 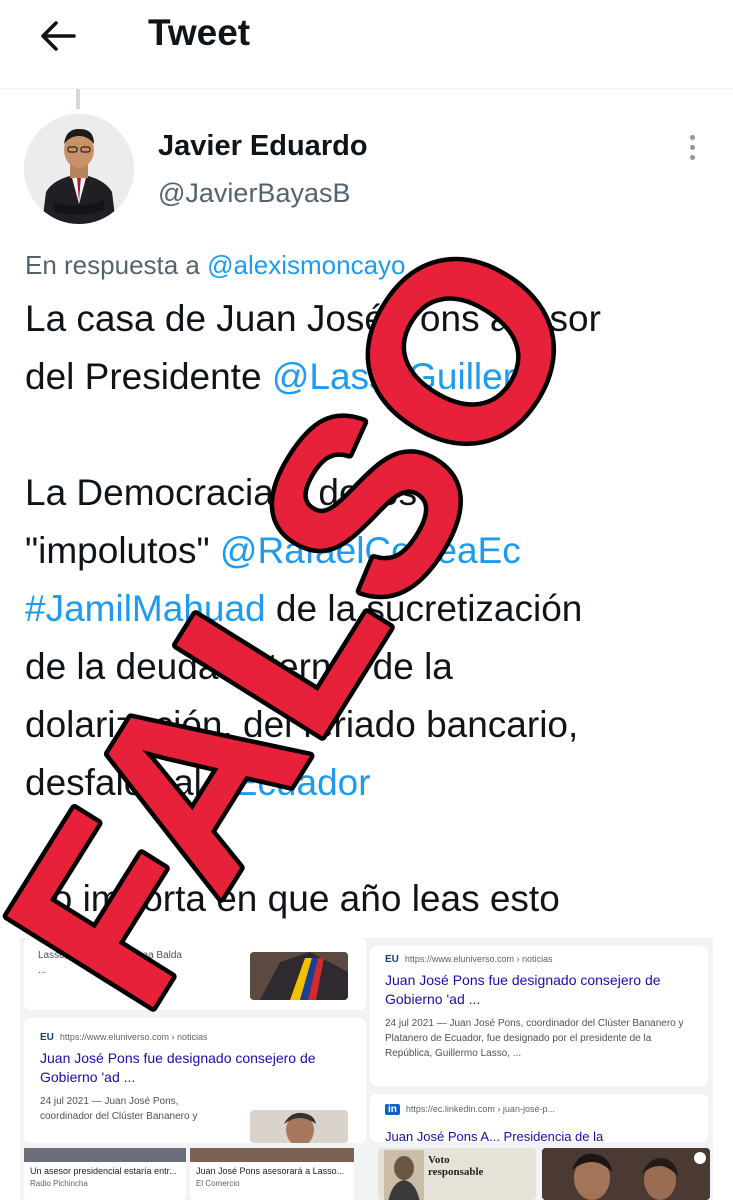 I want to click on photo-thumbnail, so click(x=626, y=1174).